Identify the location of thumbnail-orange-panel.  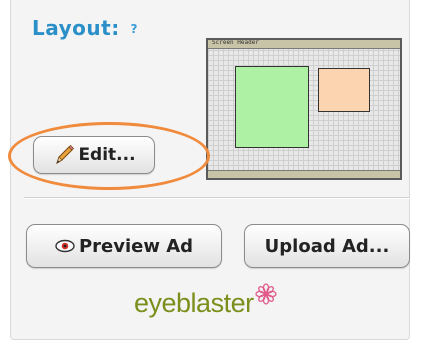
(344, 90).